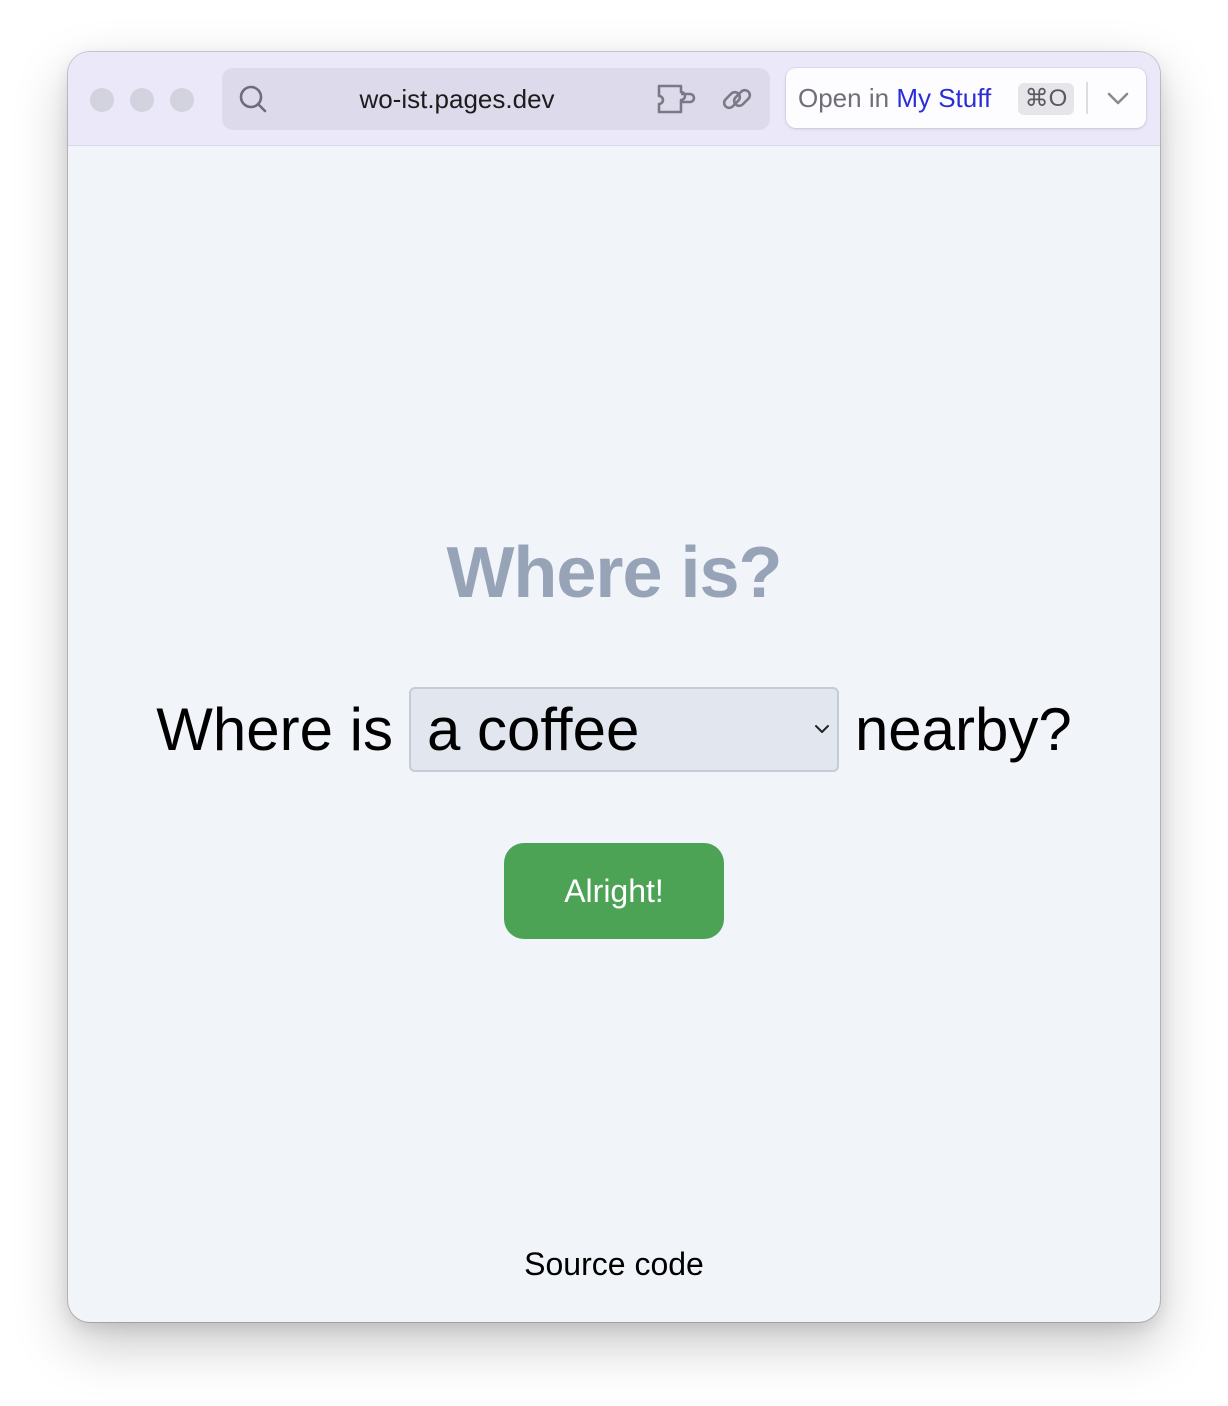 The image size is (1228, 1406). Describe the element at coordinates (1087, 98) in the screenshot. I see `open-in-divider` at that location.